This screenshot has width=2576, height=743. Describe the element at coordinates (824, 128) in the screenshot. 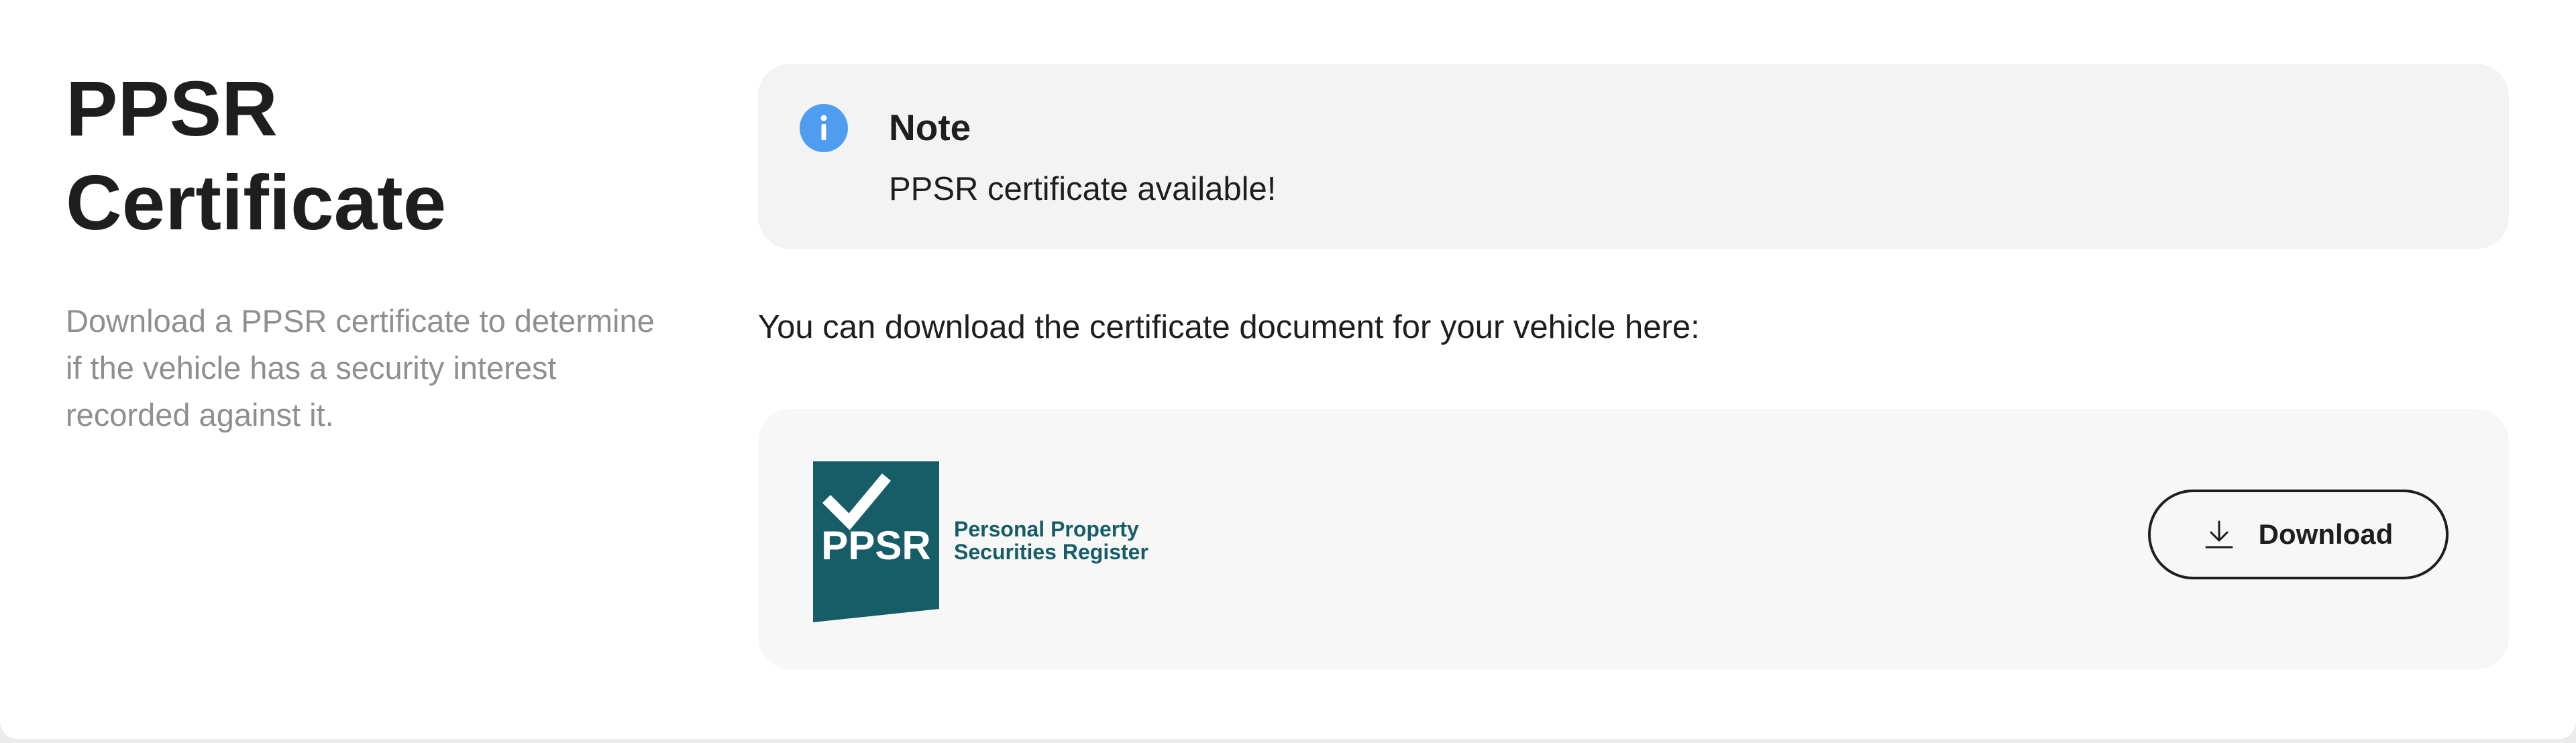

I see `info-icon` at that location.